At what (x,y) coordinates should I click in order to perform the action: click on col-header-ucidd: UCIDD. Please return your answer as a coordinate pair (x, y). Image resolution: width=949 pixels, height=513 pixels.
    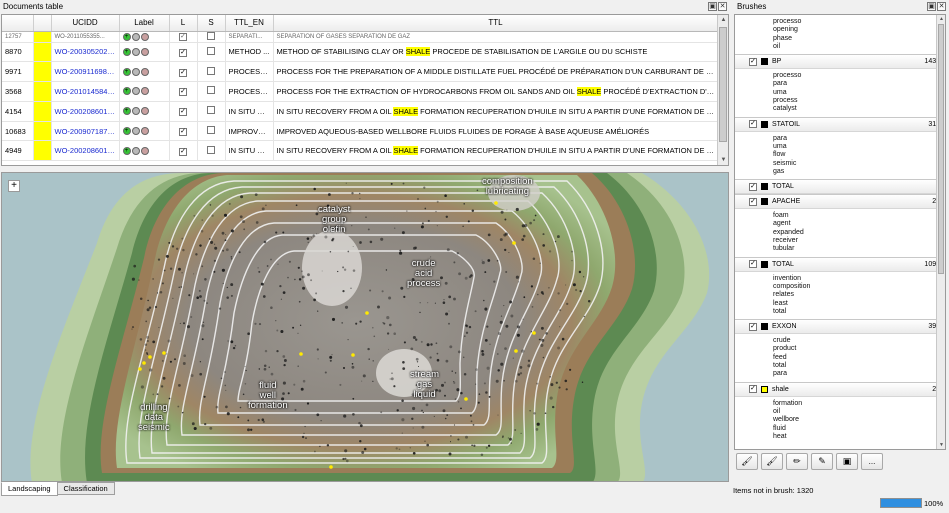
    Looking at the image, I should click on (85, 23).